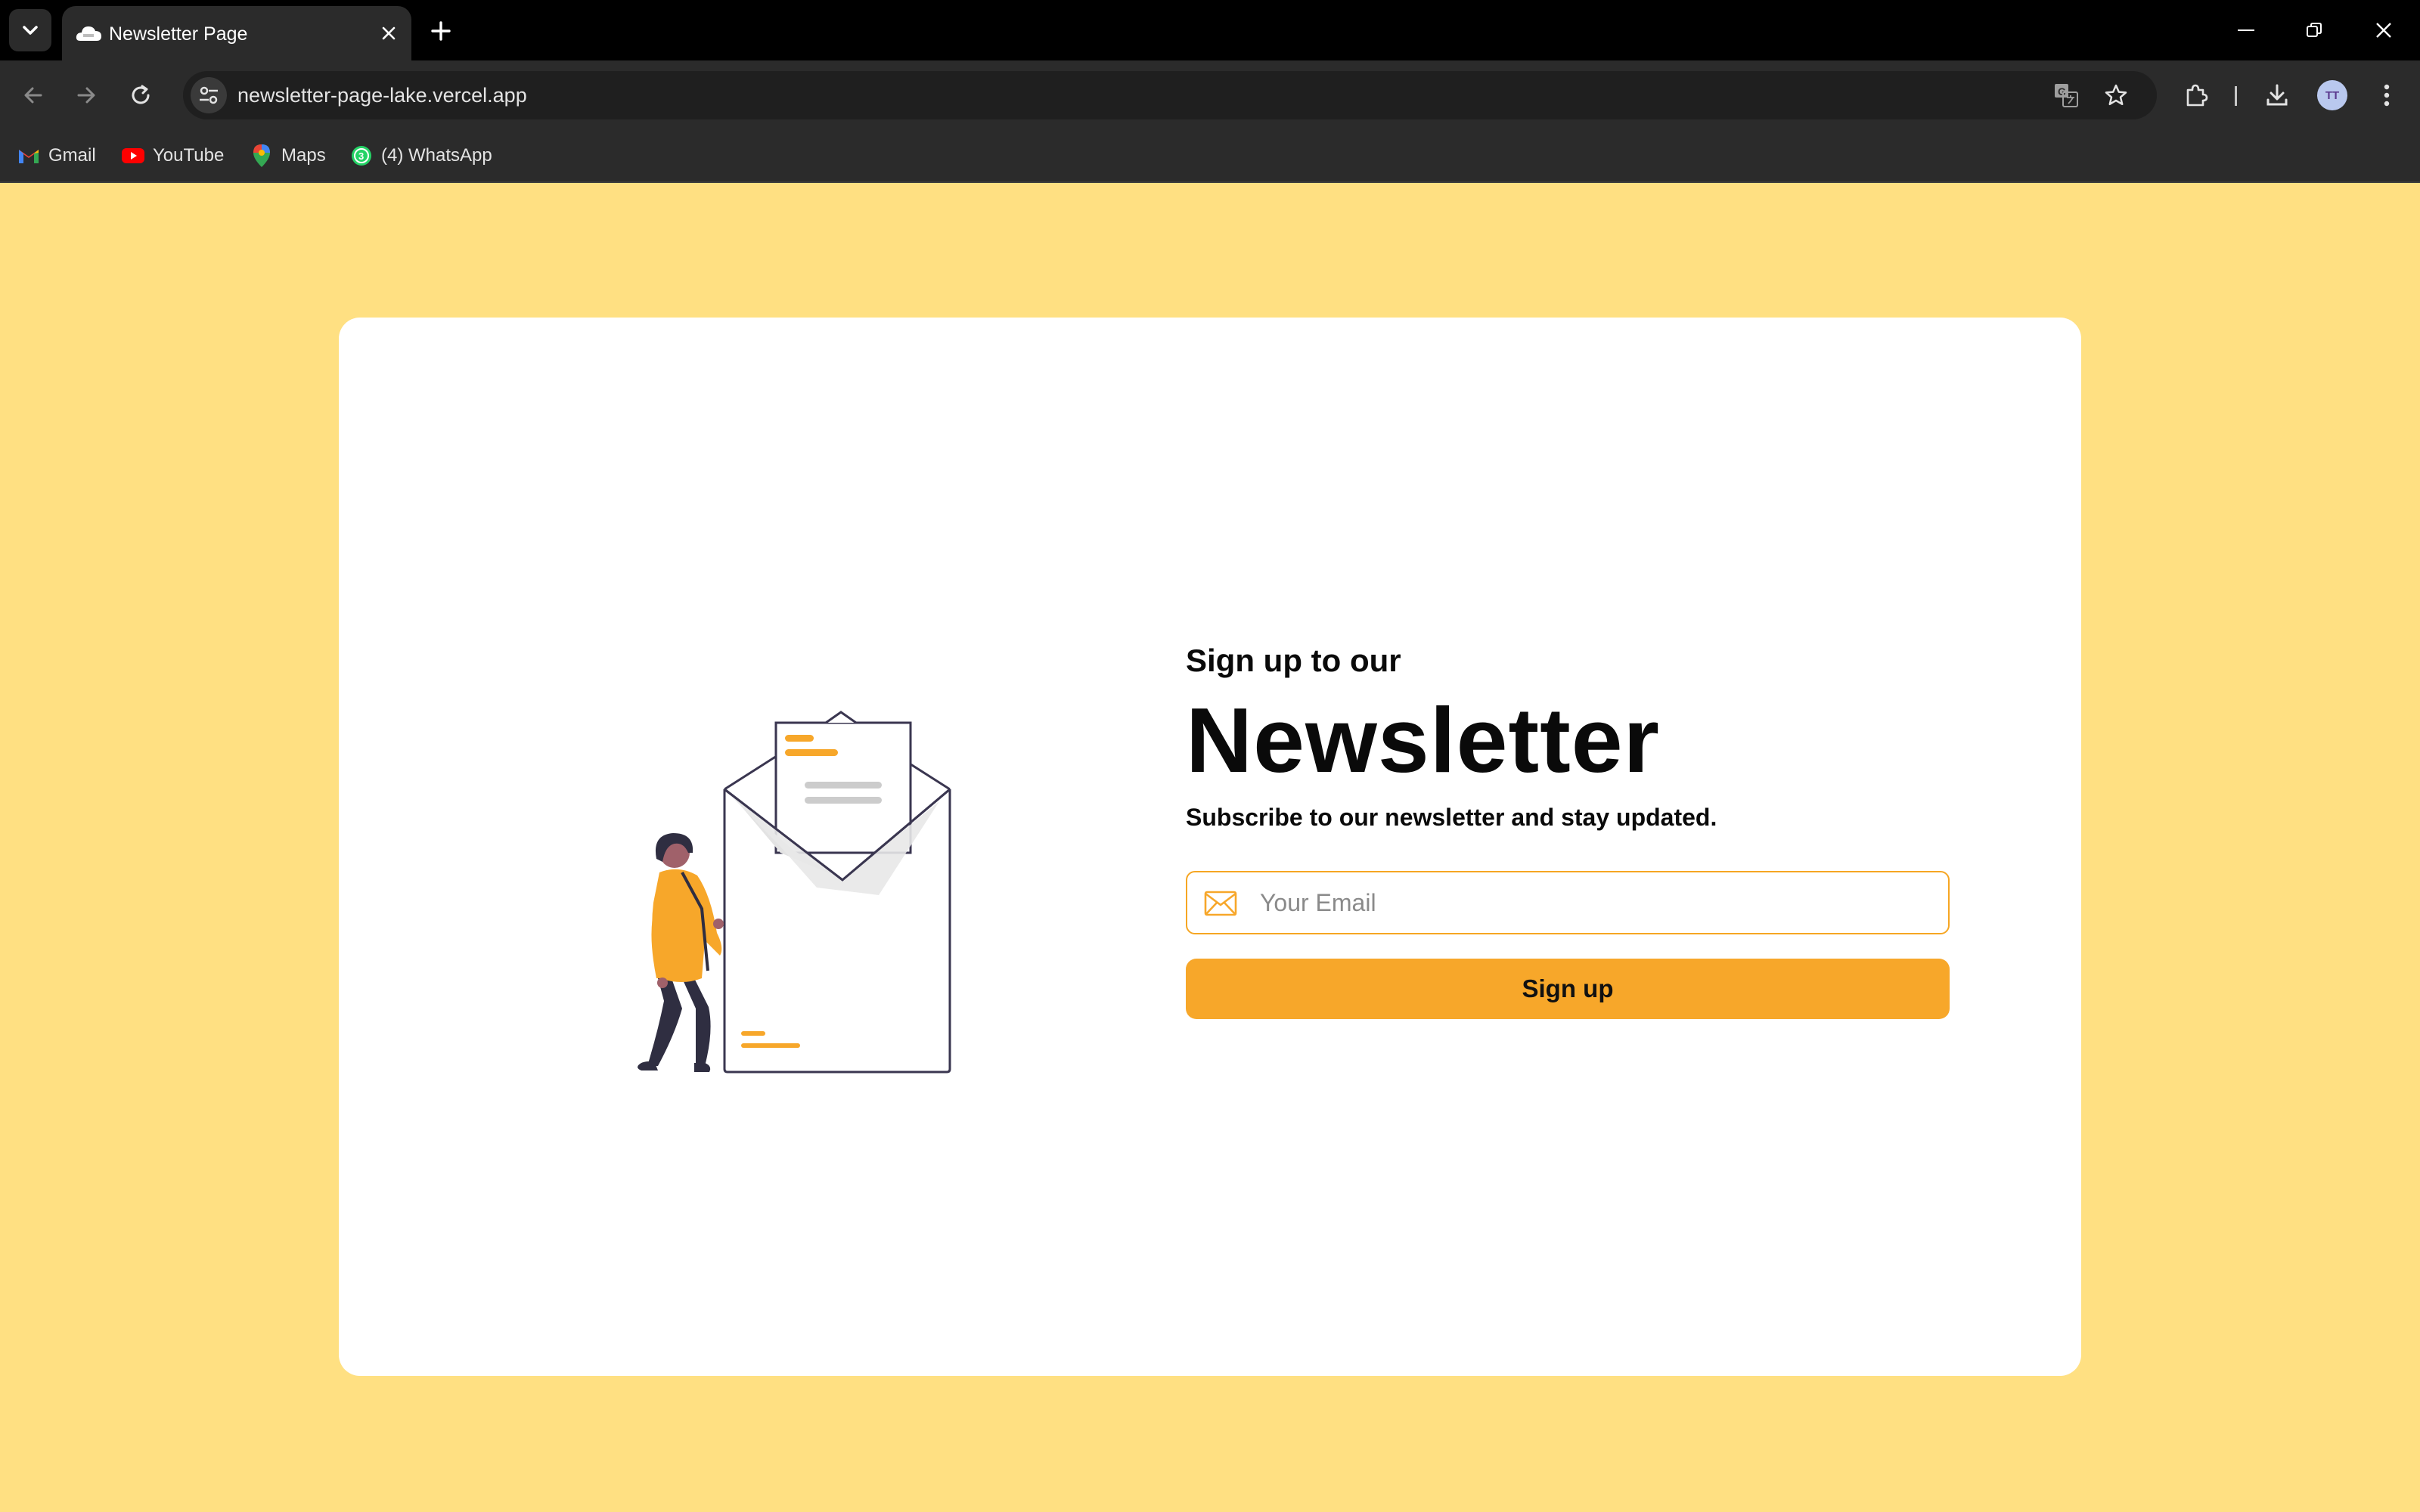  Describe the element at coordinates (1568, 989) in the screenshot. I see `signup-button: Sign up` at that location.